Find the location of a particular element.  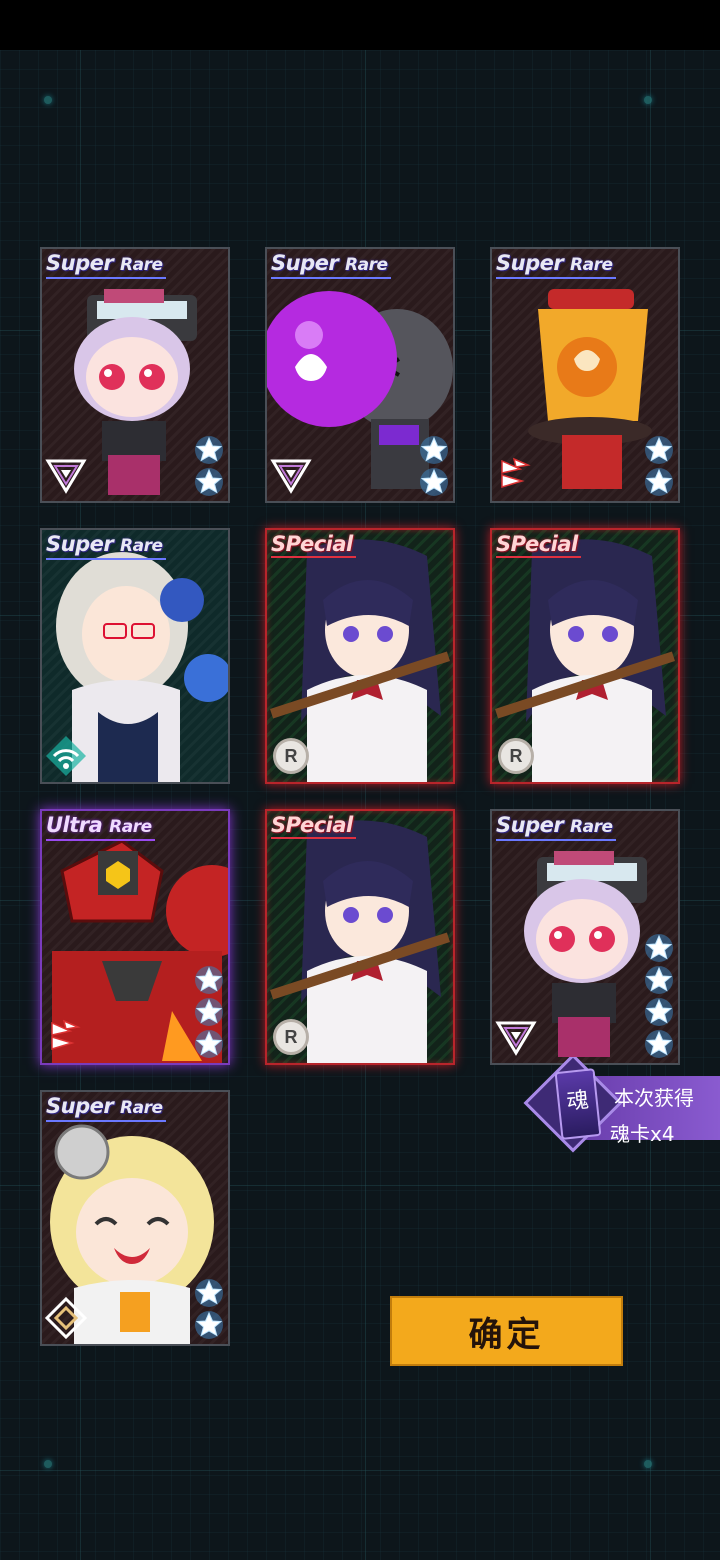

gain-title: 本次获得 is located at coordinates (654, 1098).